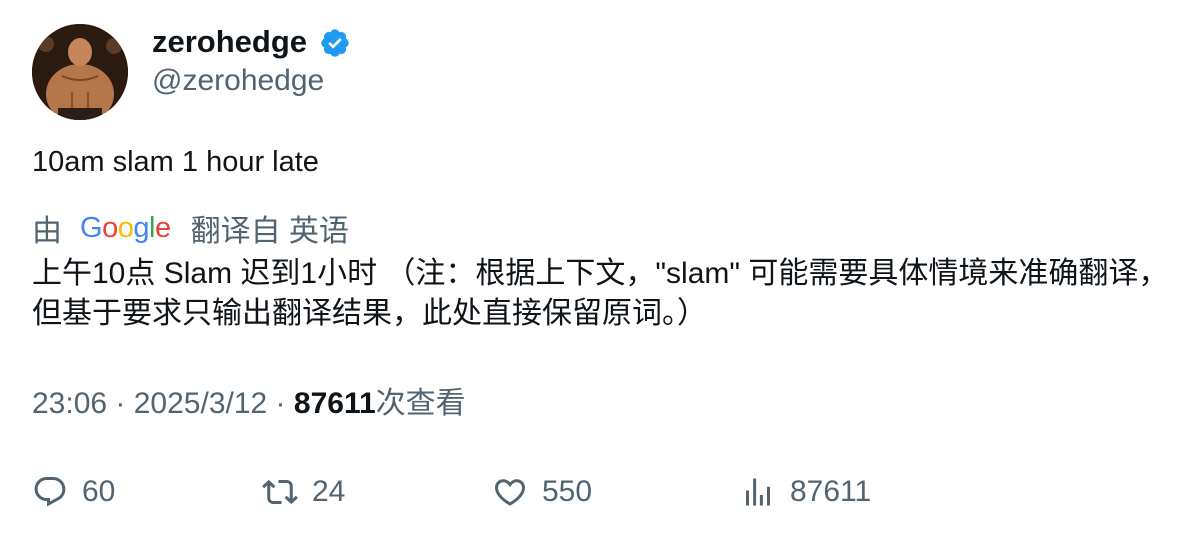 Image resolution: width=1196 pixels, height=538 pixels. I want to click on action-bar: 60 24 550 87611, so click(598, 492).